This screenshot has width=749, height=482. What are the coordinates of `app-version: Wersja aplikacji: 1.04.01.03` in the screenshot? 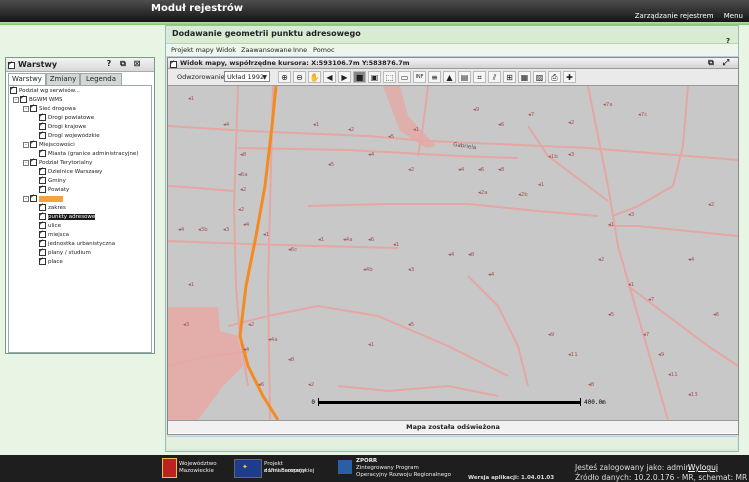 It's located at (511, 478).